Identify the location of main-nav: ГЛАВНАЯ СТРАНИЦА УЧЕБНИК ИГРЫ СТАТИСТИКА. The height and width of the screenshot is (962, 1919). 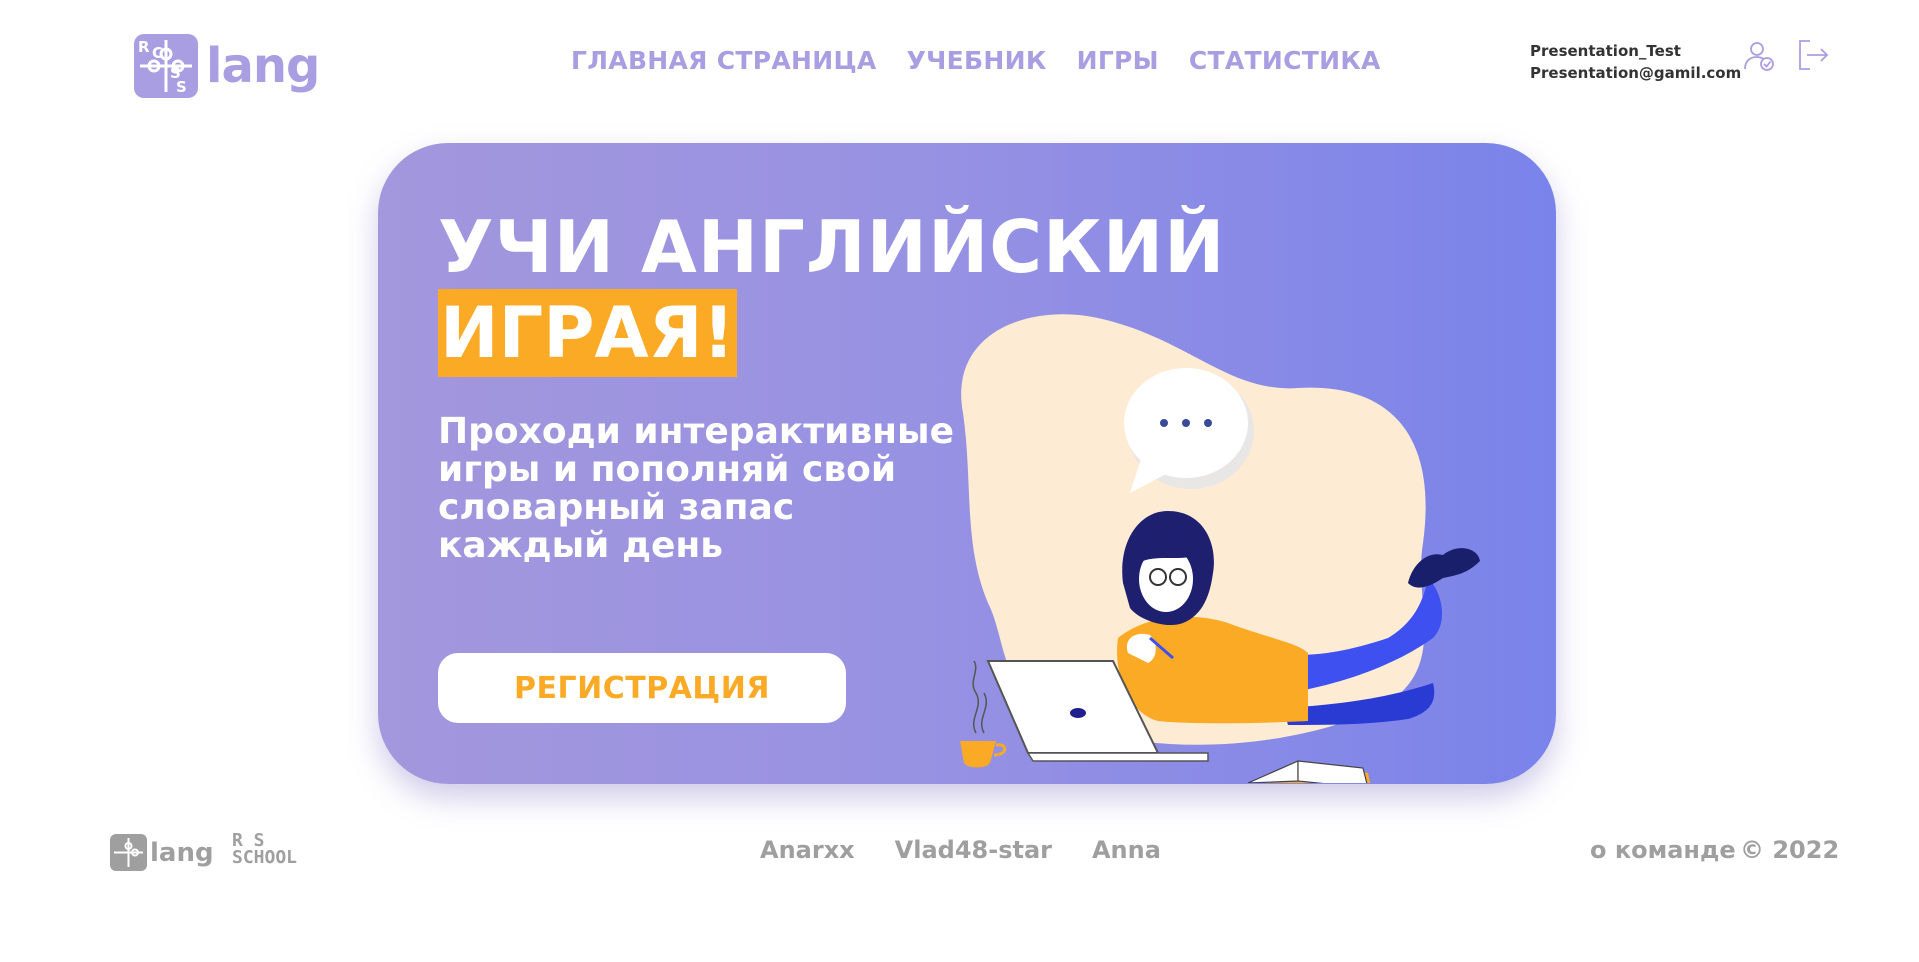
(976, 60).